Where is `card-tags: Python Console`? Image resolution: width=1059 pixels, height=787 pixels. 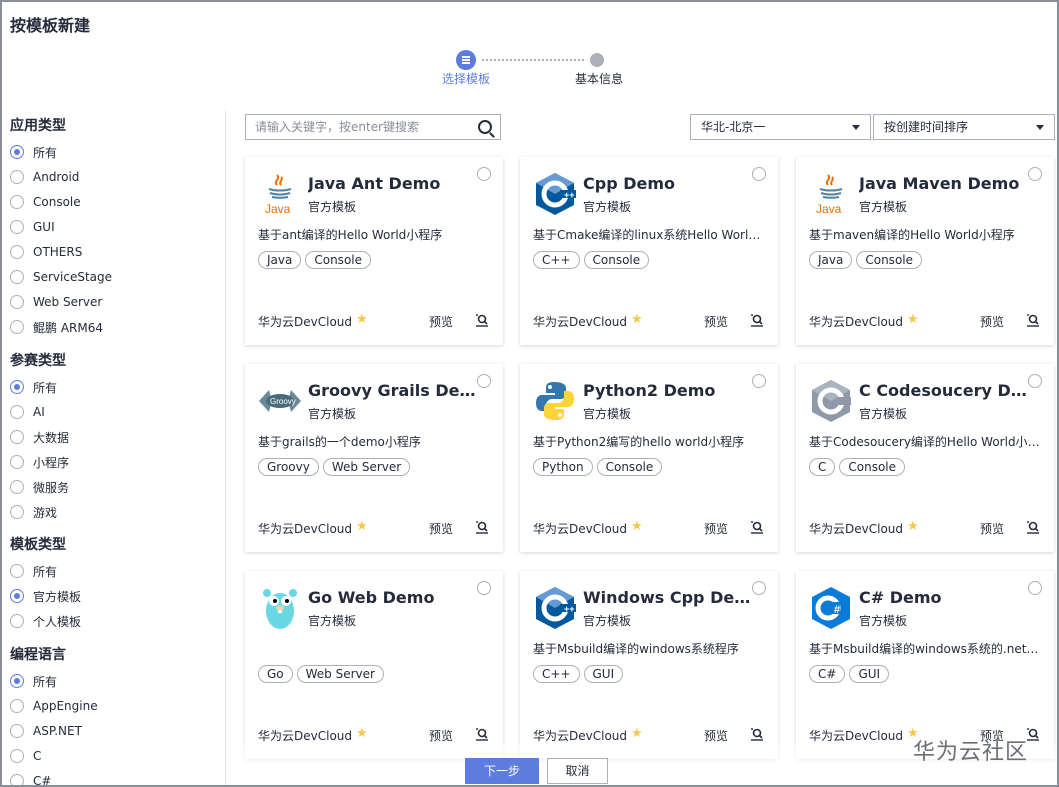 card-tags: Python Console is located at coordinates (598, 467).